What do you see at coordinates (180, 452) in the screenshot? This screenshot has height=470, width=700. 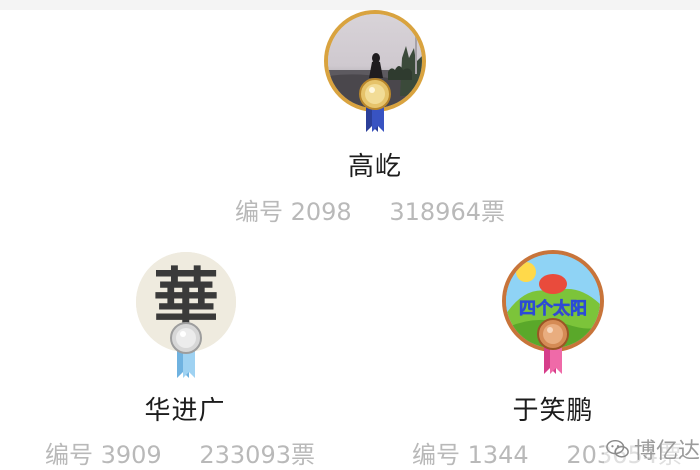 I see `contestant-meta: 编号 3909 233093票` at bounding box center [180, 452].